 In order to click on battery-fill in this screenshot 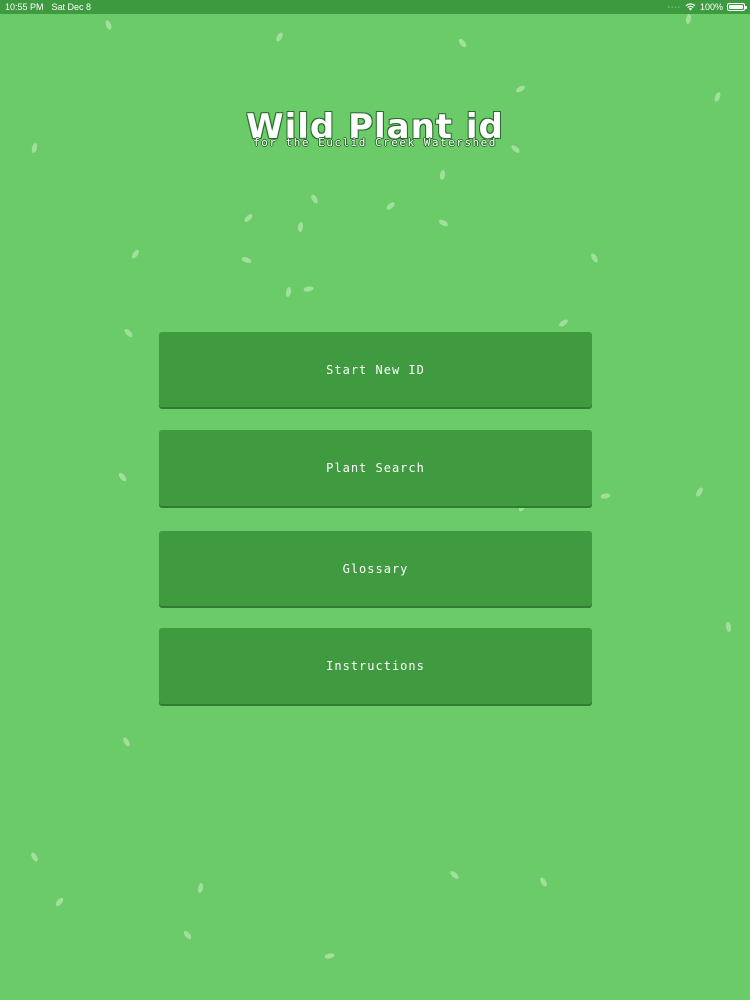, I will do `click(736, 7)`.